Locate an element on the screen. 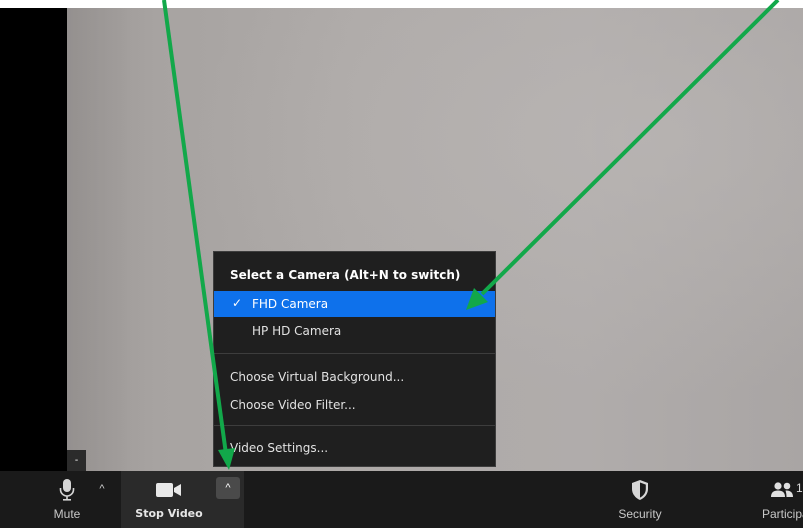  menu-header: Select a Camera (Alt+N to switch) is located at coordinates (345, 275).